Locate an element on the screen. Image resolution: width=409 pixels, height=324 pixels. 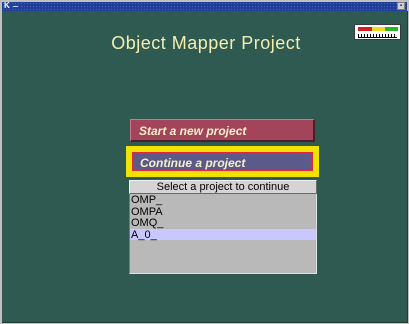
meter-yellow-segment is located at coordinates (378, 29).